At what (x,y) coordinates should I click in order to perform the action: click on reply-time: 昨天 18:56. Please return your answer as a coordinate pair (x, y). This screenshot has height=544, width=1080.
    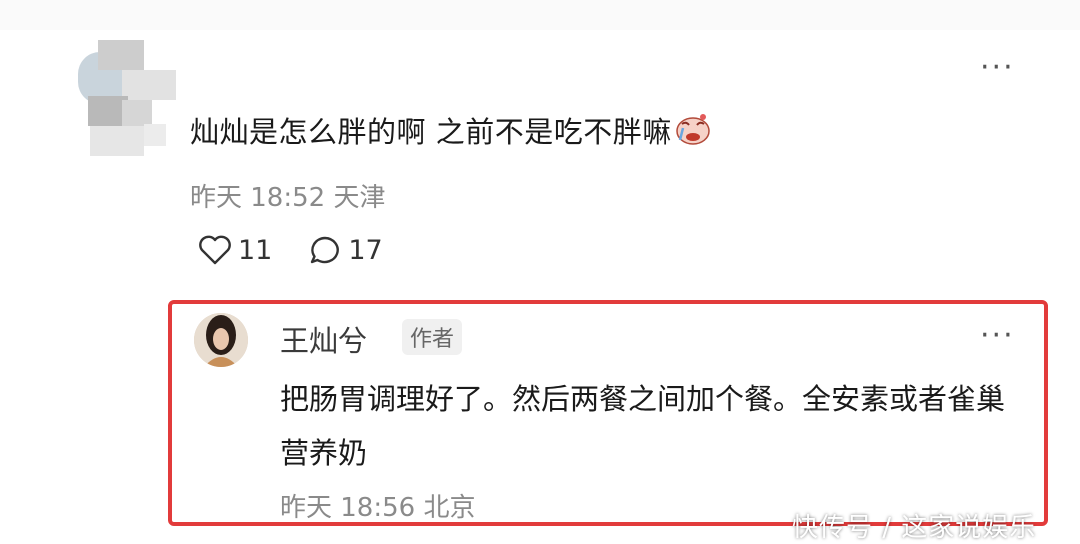
    Looking at the image, I should click on (348, 508).